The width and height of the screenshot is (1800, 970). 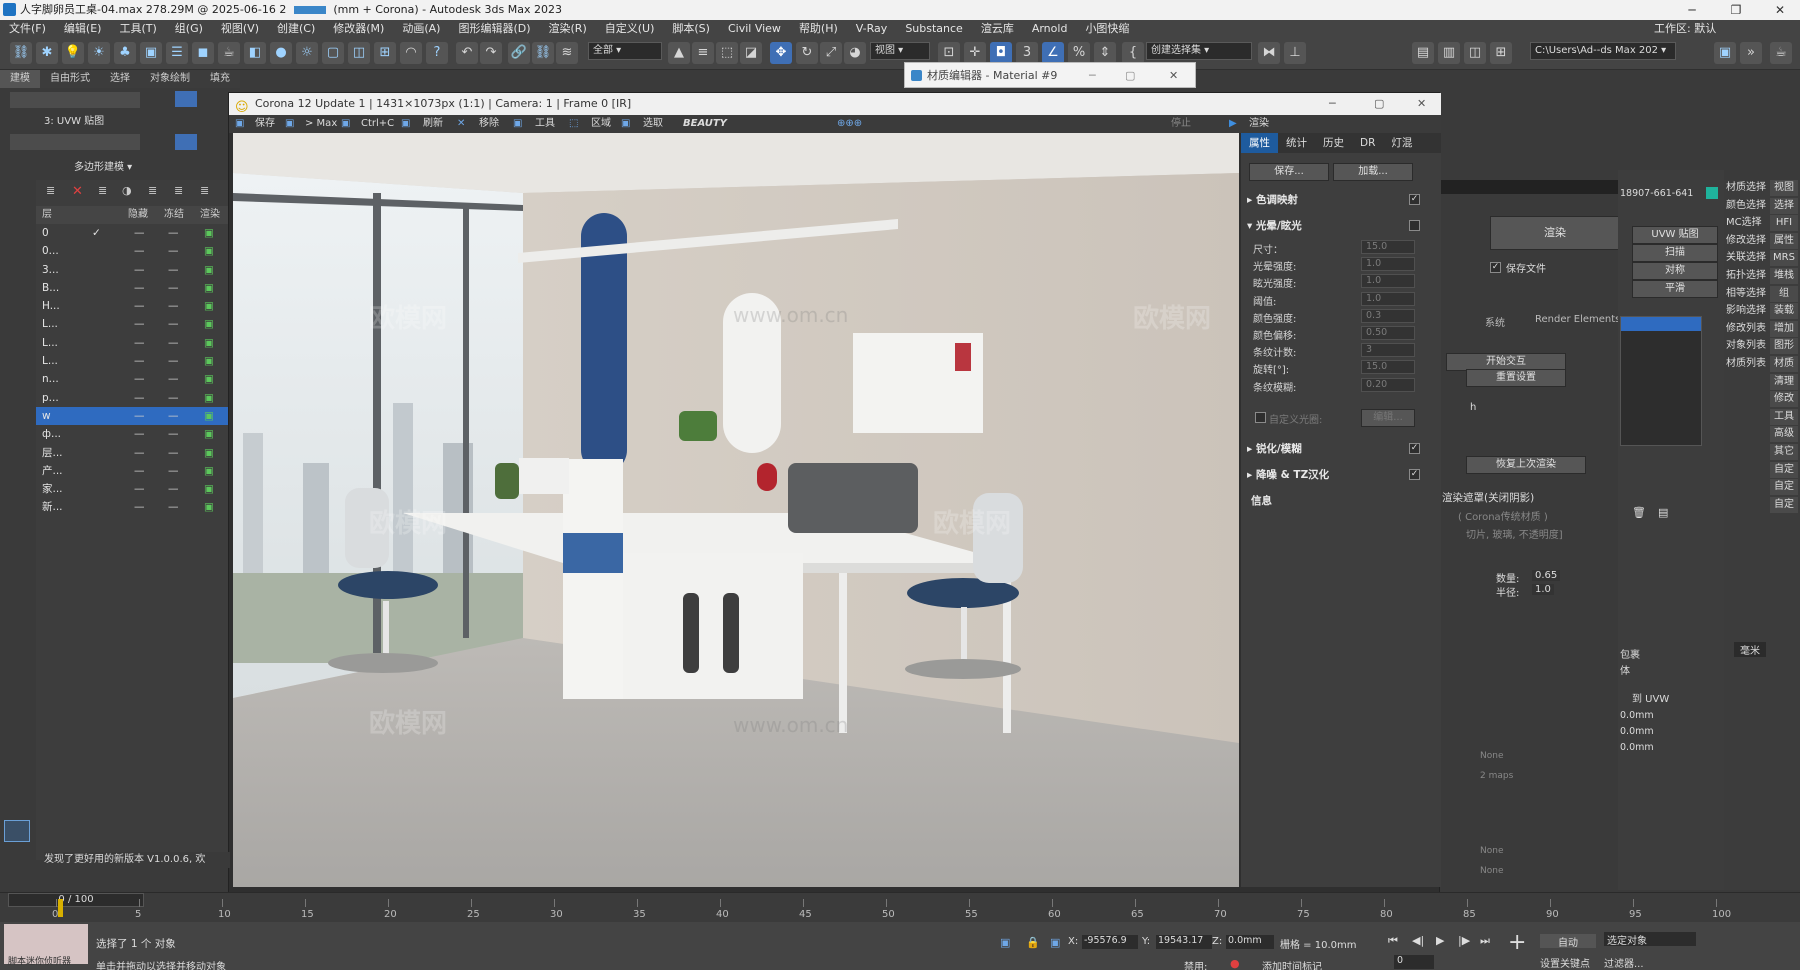 What do you see at coordinates (1107, 29) in the screenshot?
I see `menu-thumbnail: 小图快缩` at bounding box center [1107, 29].